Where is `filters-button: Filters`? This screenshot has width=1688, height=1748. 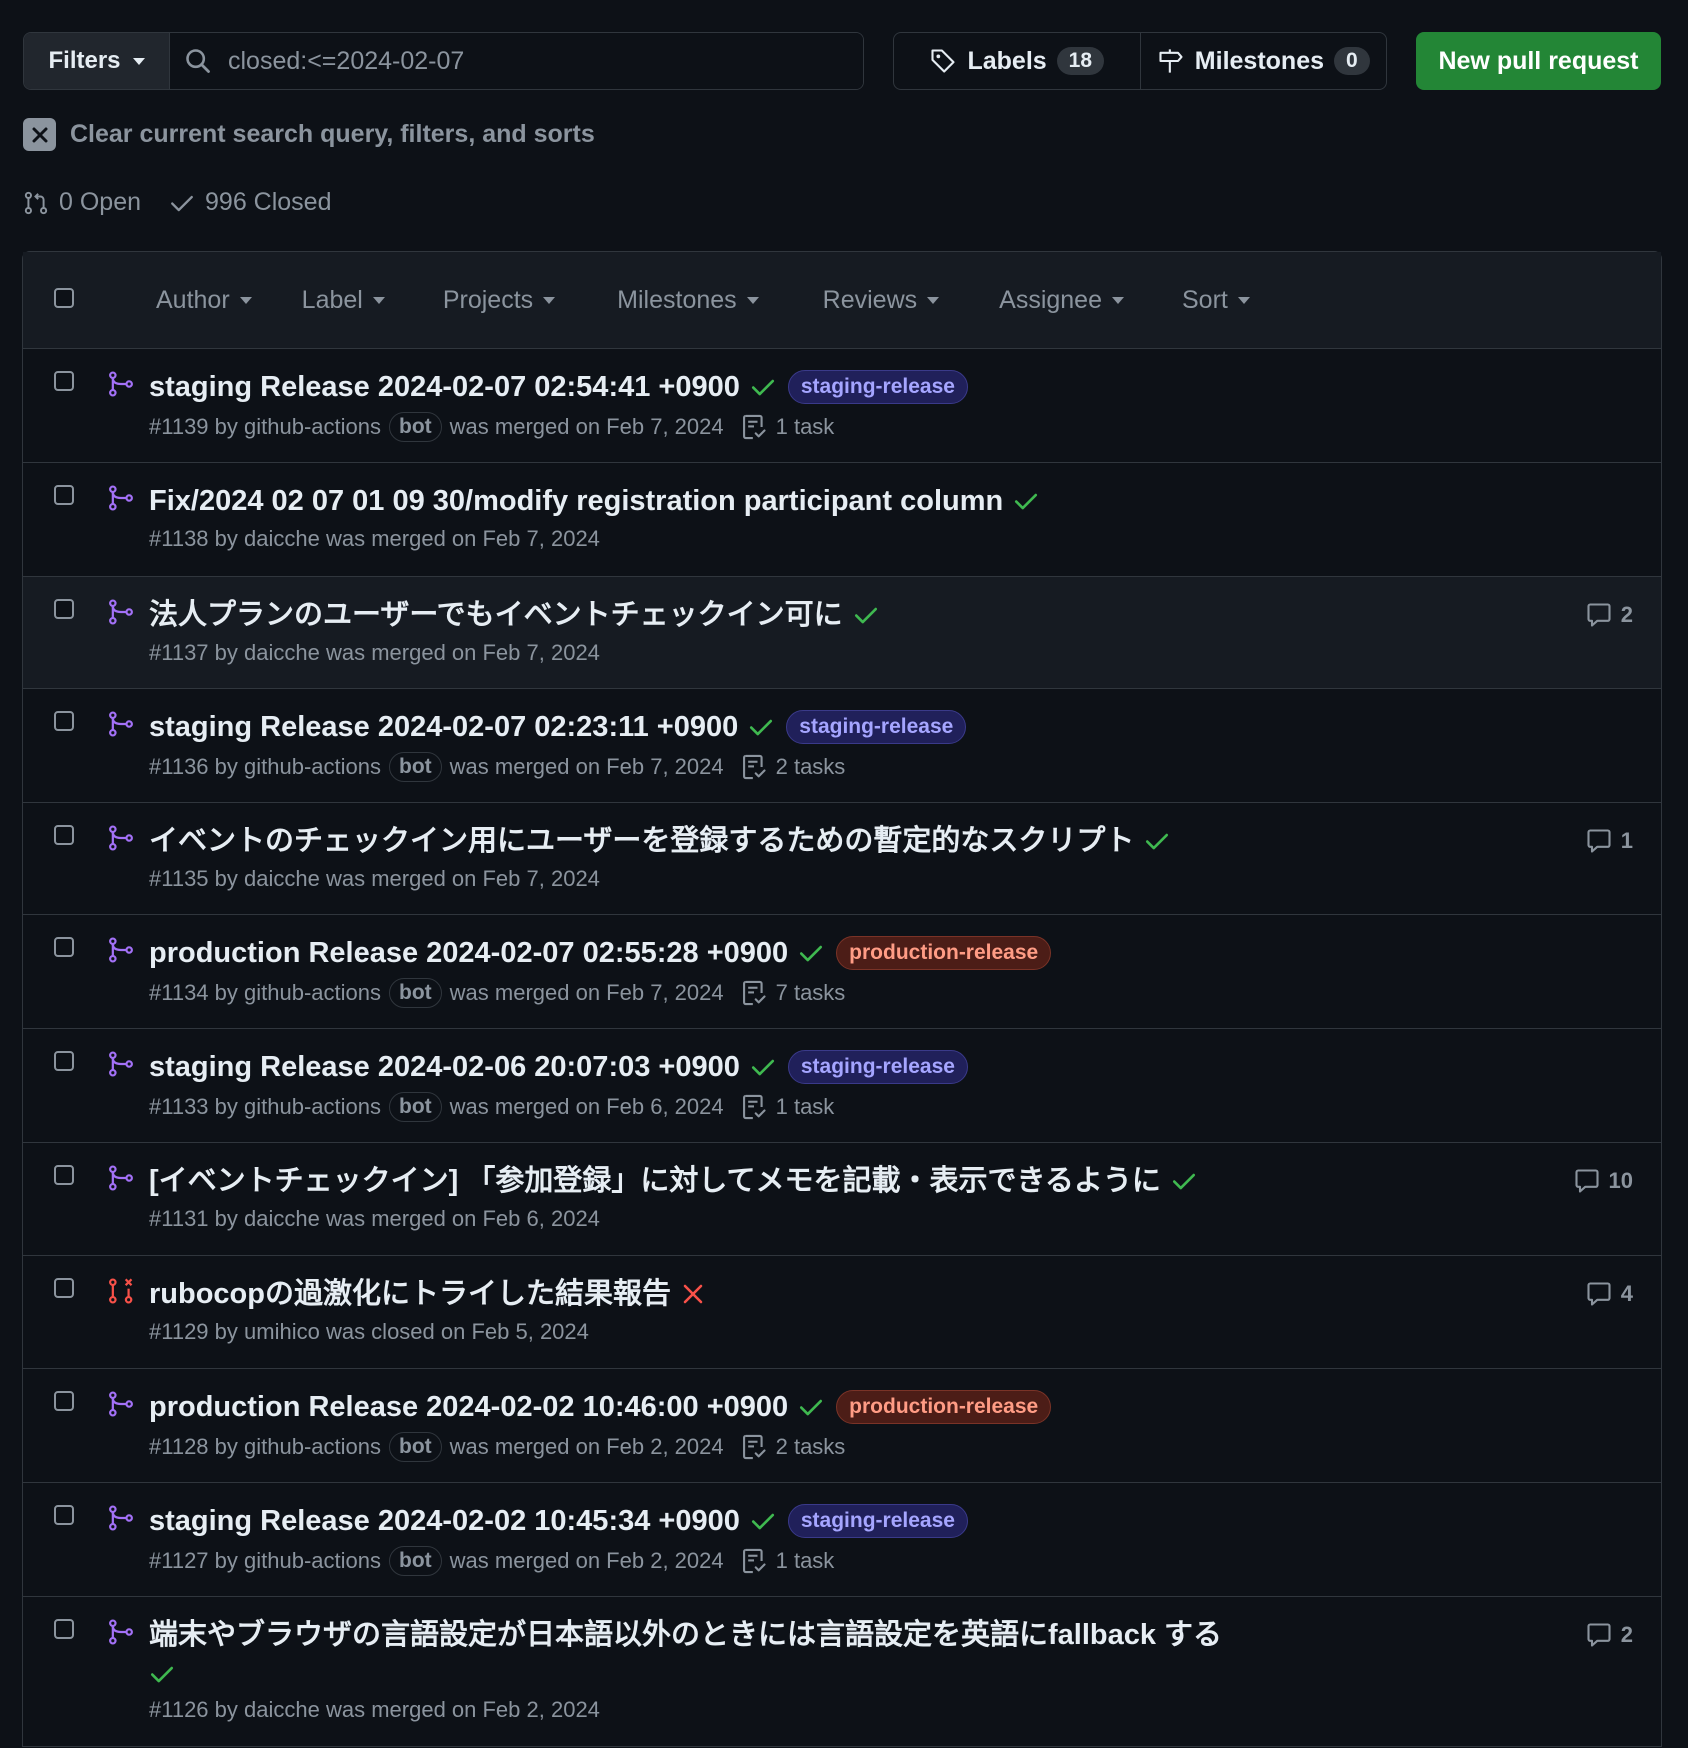 filters-button: Filters is located at coordinates (97, 61).